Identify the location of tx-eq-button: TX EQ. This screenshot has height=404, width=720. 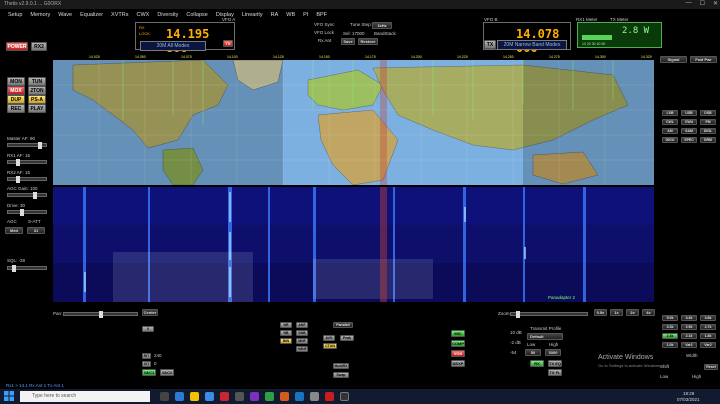
(555, 363).